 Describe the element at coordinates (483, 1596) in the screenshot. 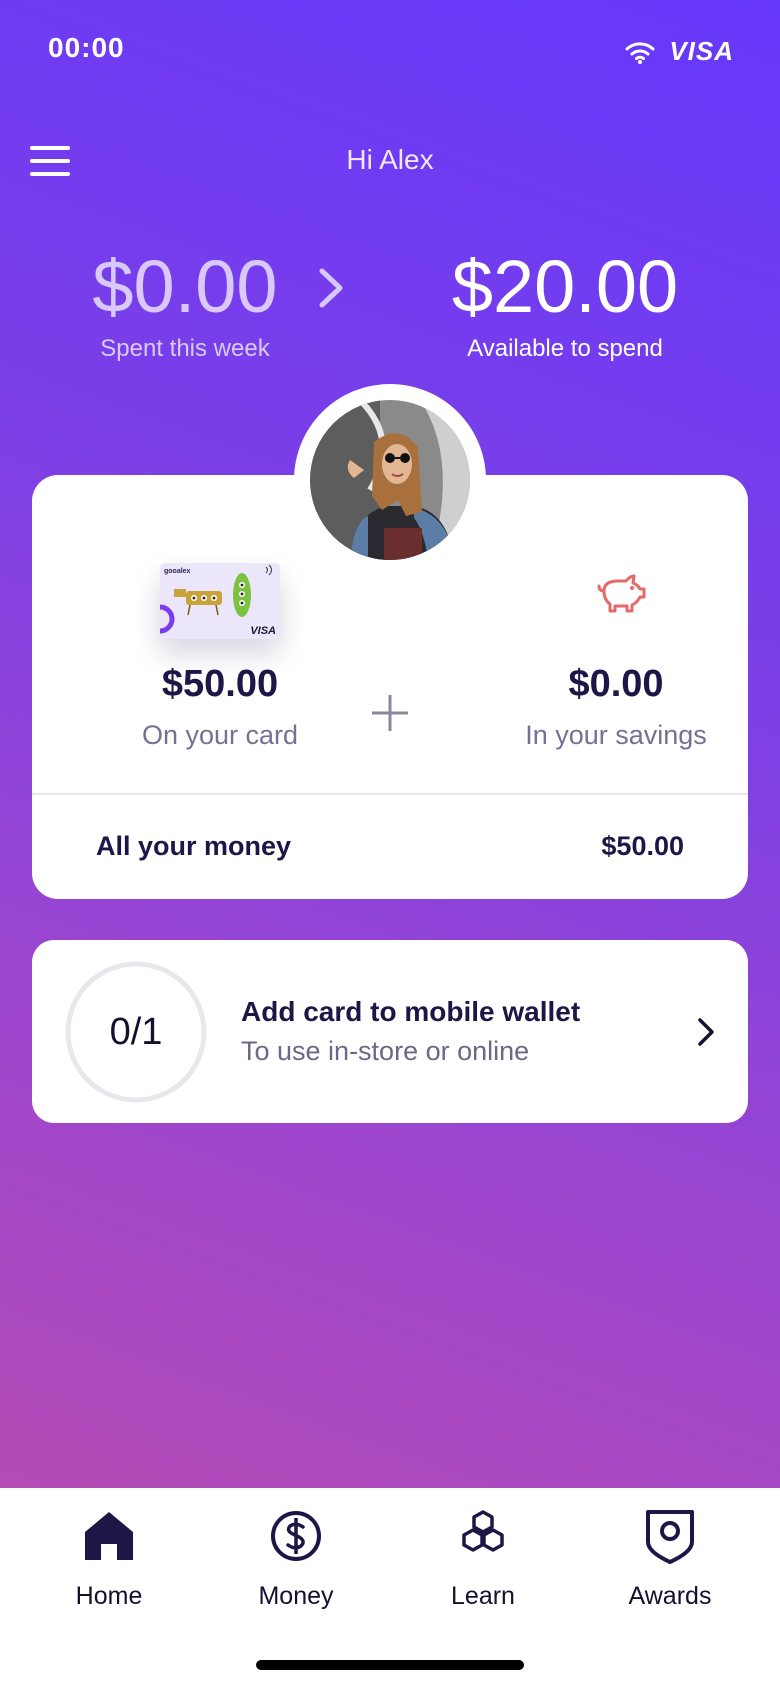

I see `tab-label: Learn` at that location.